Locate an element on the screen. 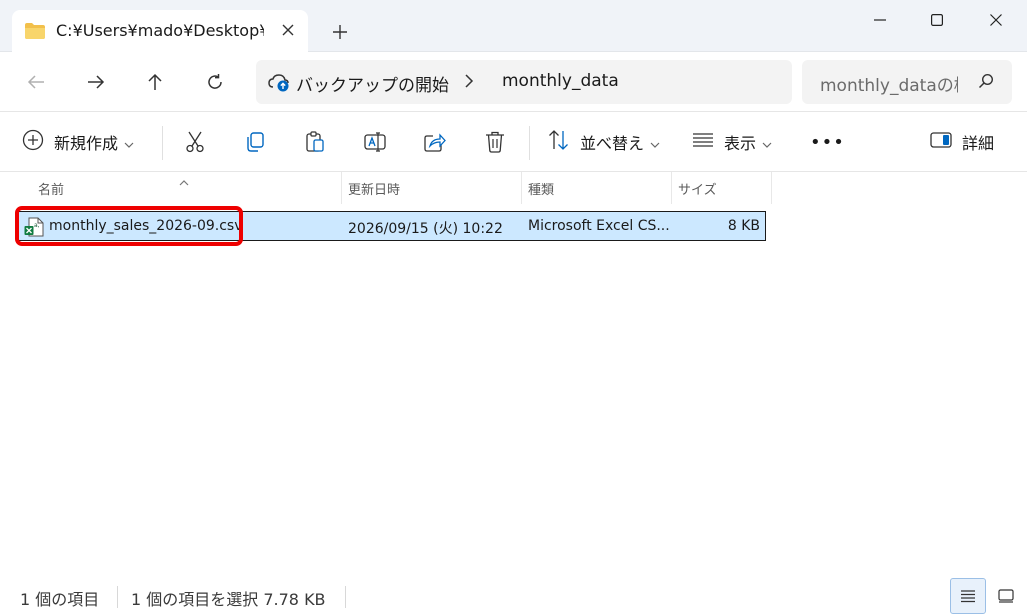  tab-current: C:¥Users¥mado¥Desktop¥ is located at coordinates (160, 31).